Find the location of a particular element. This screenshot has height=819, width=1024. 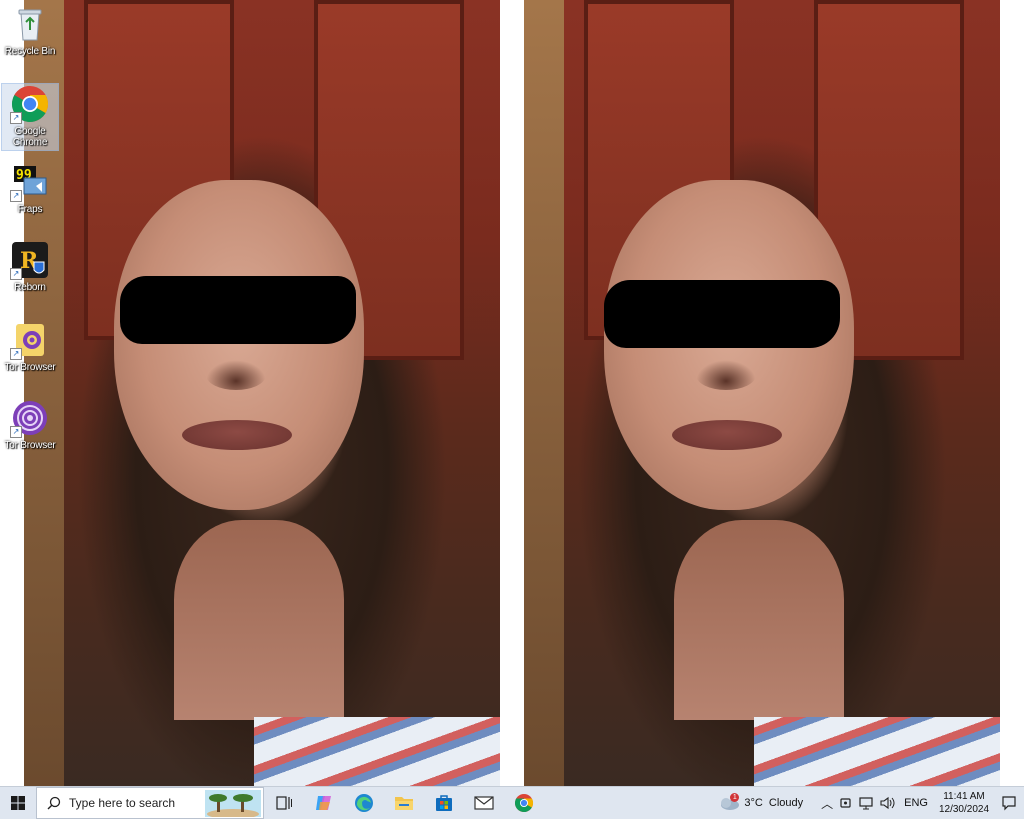

start-button is located at coordinates (18, 803).